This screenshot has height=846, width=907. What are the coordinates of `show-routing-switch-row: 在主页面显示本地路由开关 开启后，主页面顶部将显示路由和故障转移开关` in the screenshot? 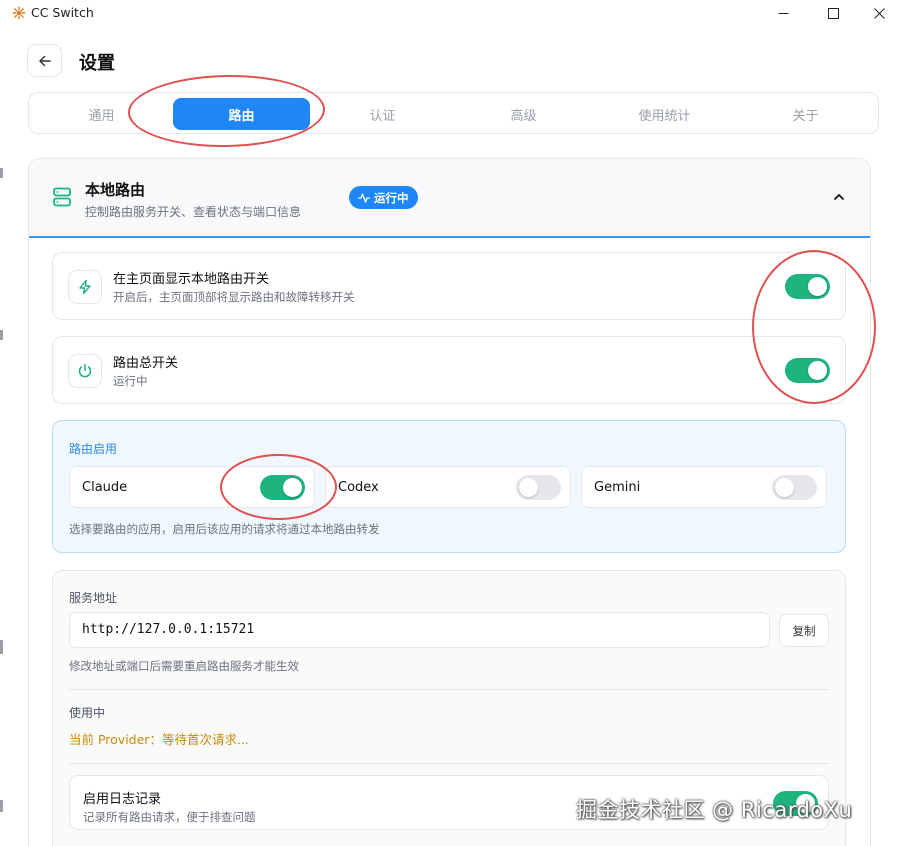 It's located at (449, 286).